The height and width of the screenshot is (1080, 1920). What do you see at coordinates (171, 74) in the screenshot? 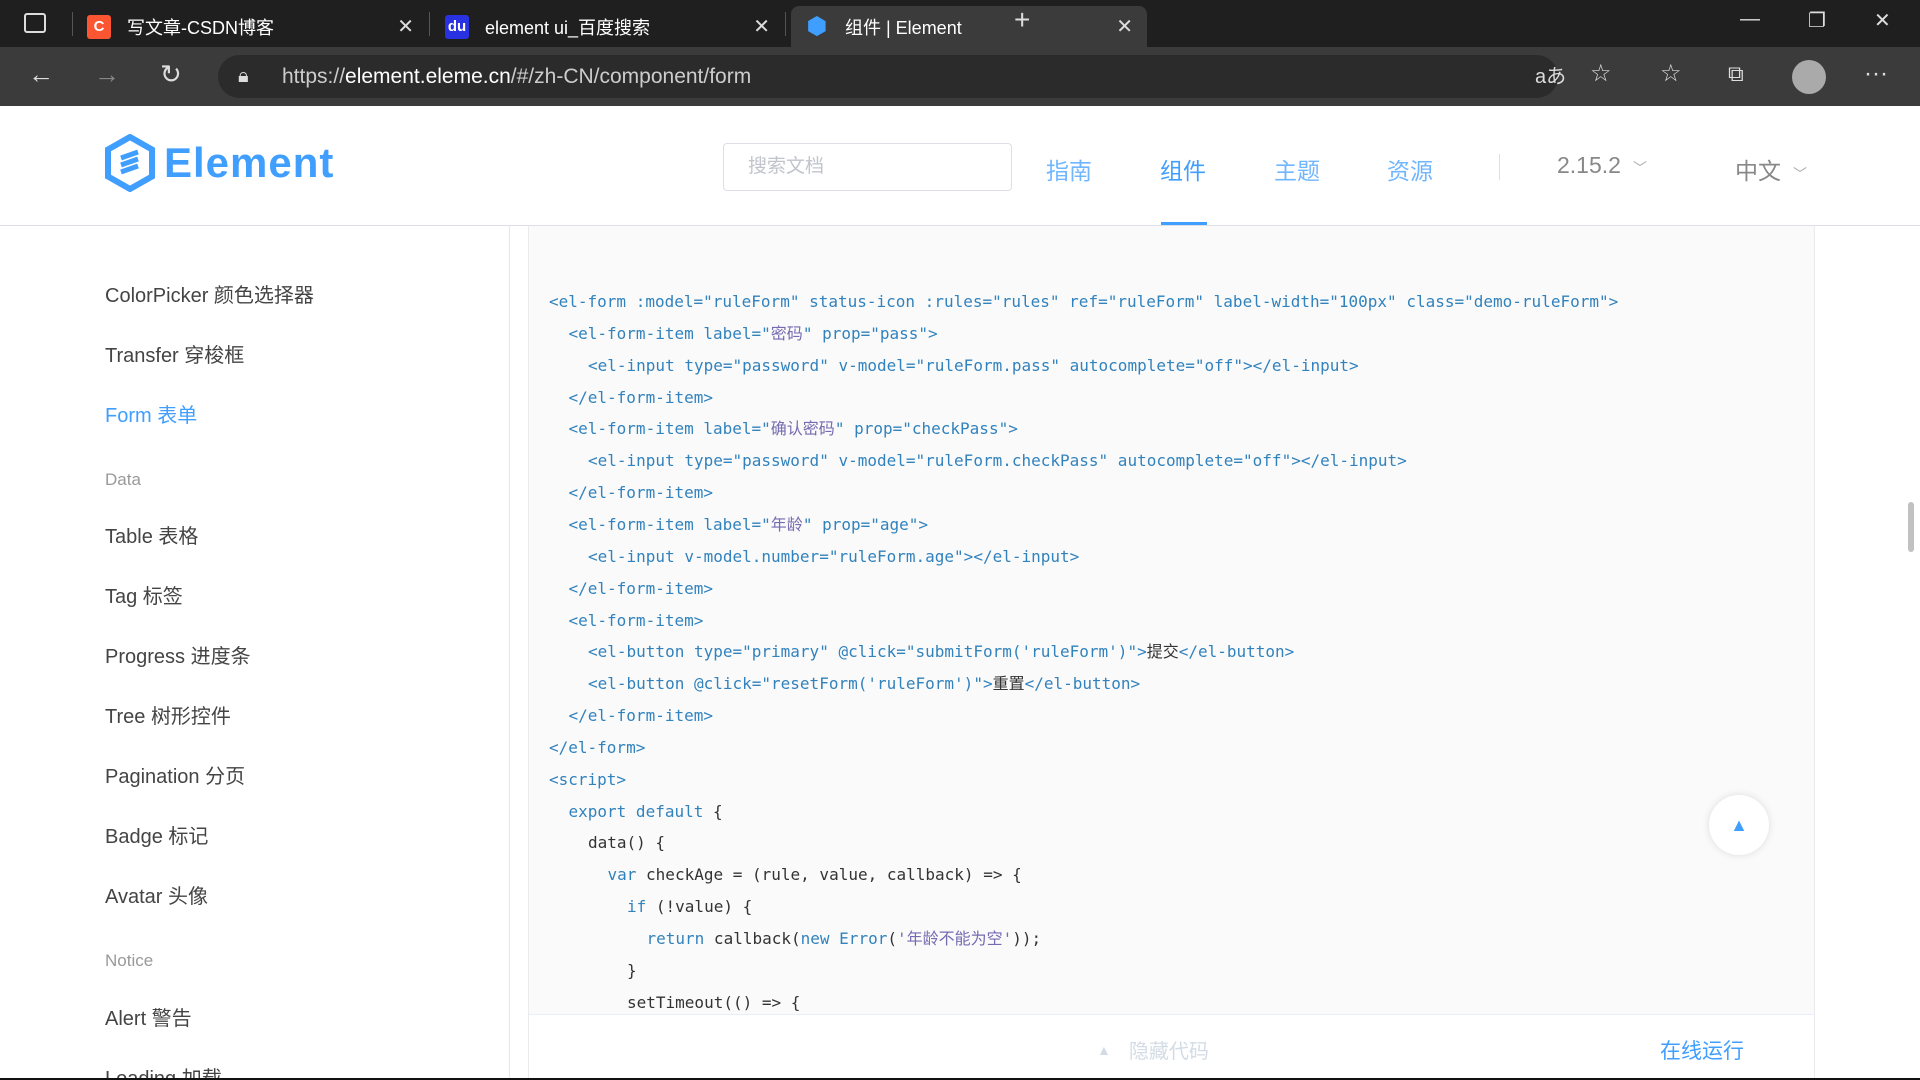
I see `refresh-button: ↻` at bounding box center [171, 74].